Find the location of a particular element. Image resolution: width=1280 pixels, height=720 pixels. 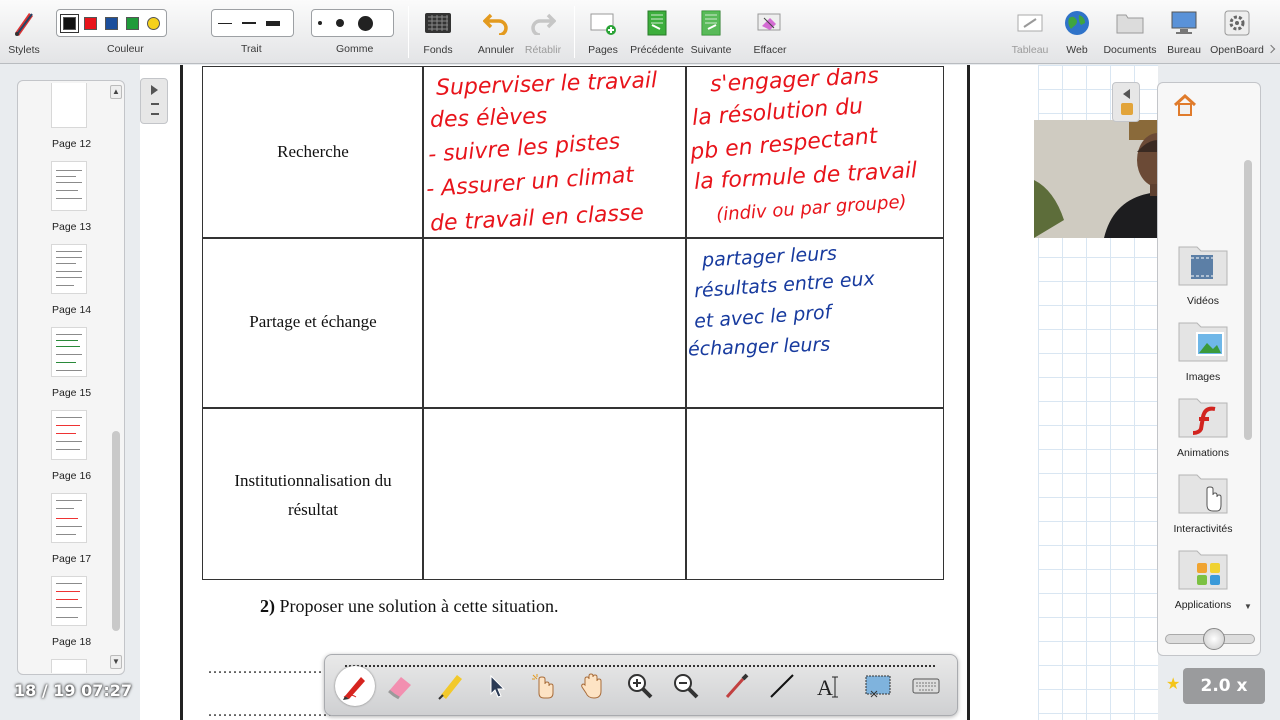

line-thin is located at coordinates (225, 23).